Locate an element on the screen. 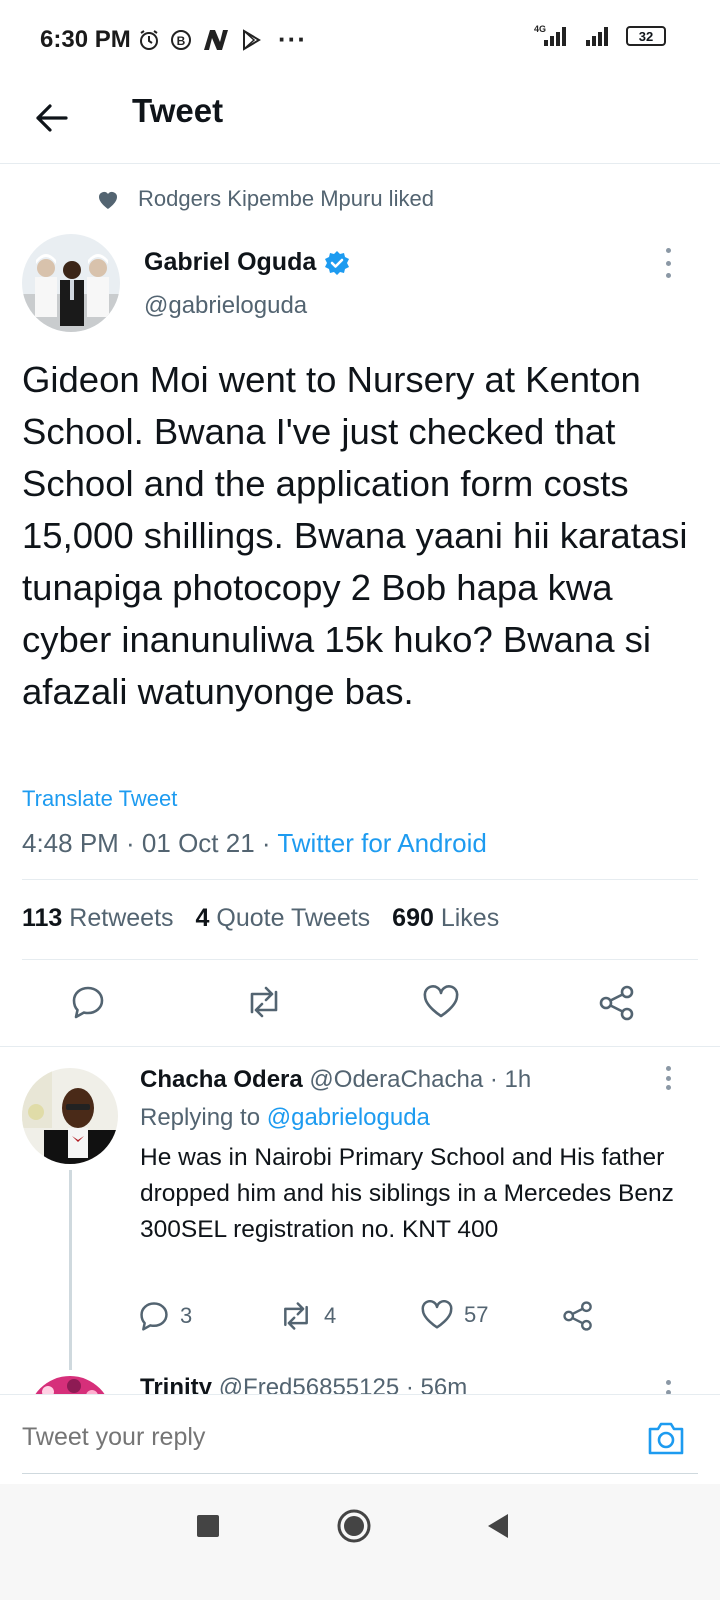 The image size is (720, 1600). social-context: Rodgers Kipembe Mpuru liked is located at coordinates (265, 199).